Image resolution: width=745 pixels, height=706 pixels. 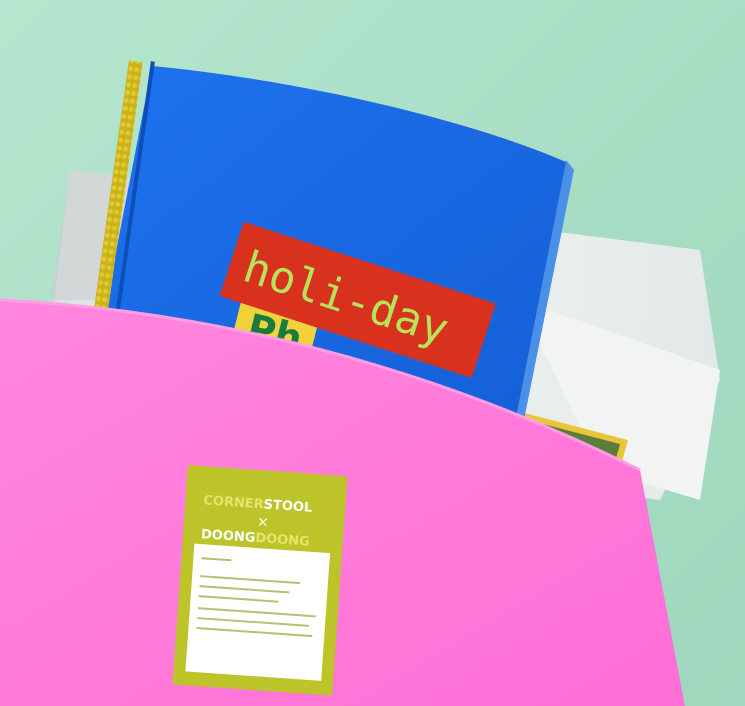 I want to click on brand-sticker: CORNERSTOOL × DOONGDOONG, so click(x=260, y=580).